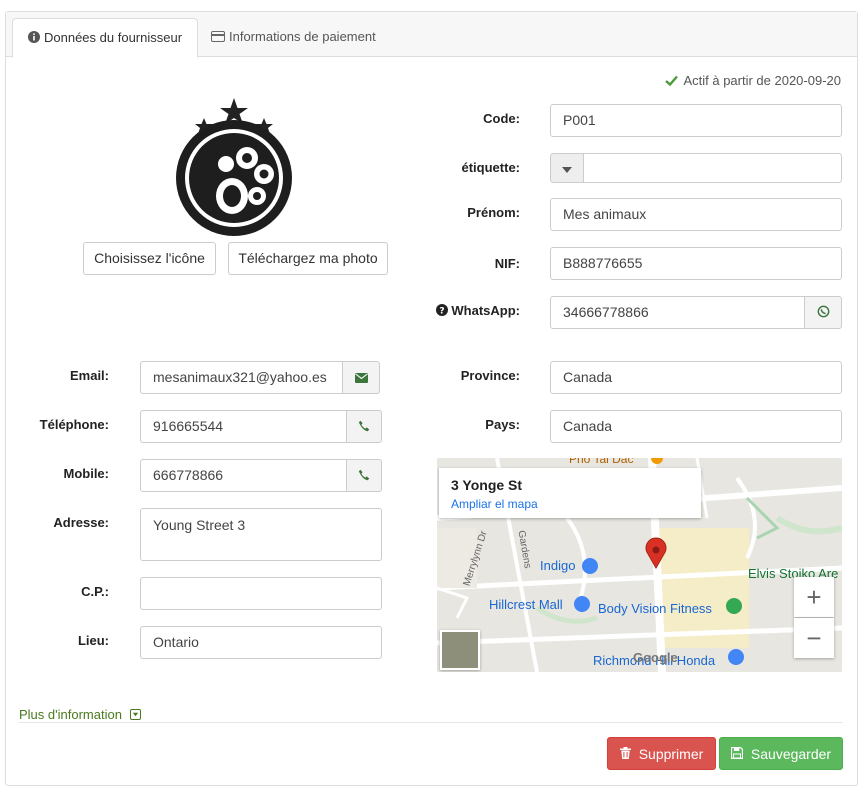 The image size is (862, 796). I want to click on zip-label: C.P.:, so click(95, 591).